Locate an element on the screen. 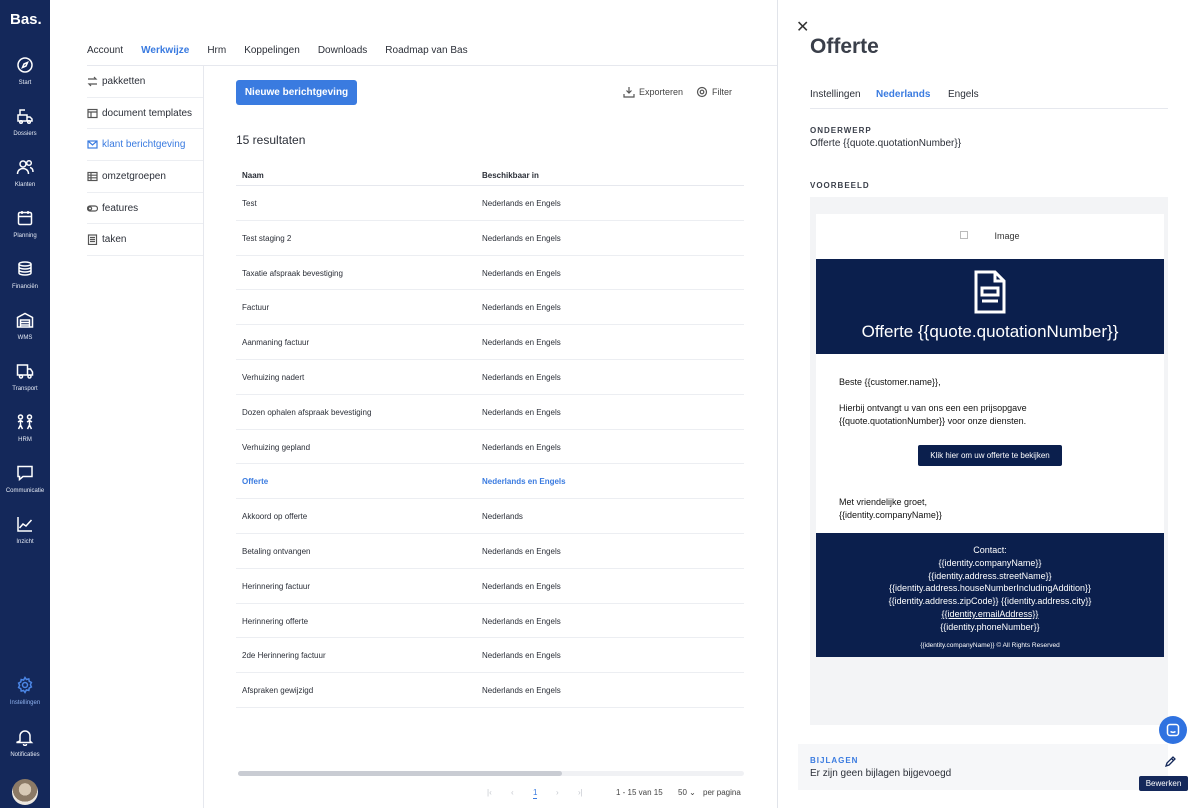 This screenshot has width=1200, height=808. export-button: Exporteren is located at coordinates (653, 92).